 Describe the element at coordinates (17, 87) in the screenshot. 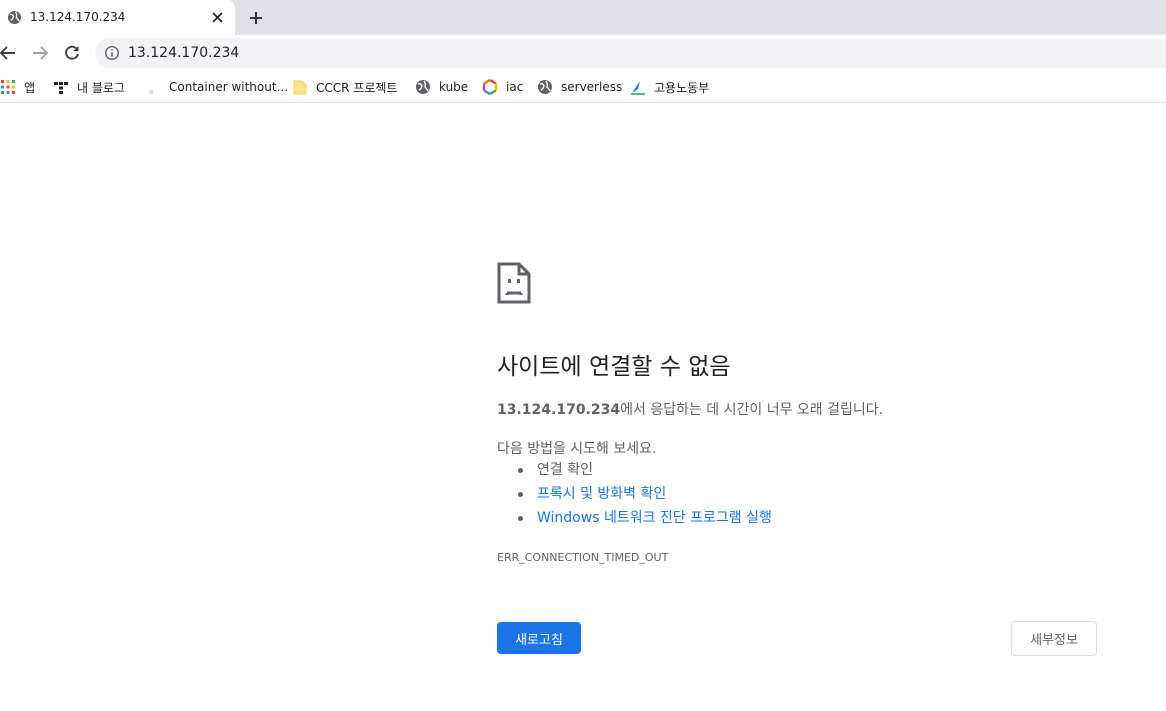

I see `bookmark-apps: 앱` at that location.